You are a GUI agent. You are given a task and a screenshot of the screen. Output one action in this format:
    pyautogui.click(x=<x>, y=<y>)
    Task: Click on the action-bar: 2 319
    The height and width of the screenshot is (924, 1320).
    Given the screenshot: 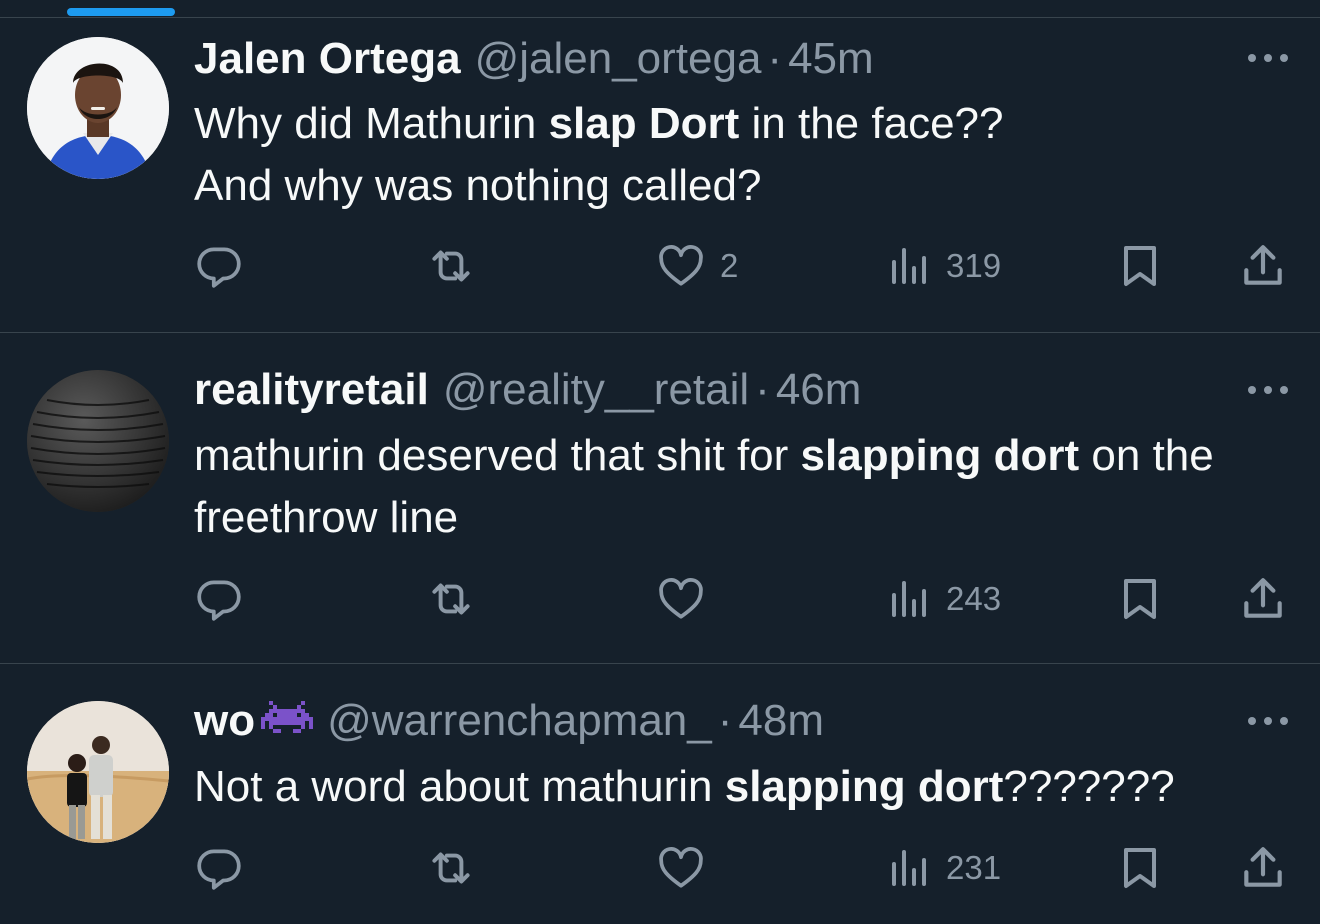 What is the action you would take?
    pyautogui.click(x=660, y=266)
    